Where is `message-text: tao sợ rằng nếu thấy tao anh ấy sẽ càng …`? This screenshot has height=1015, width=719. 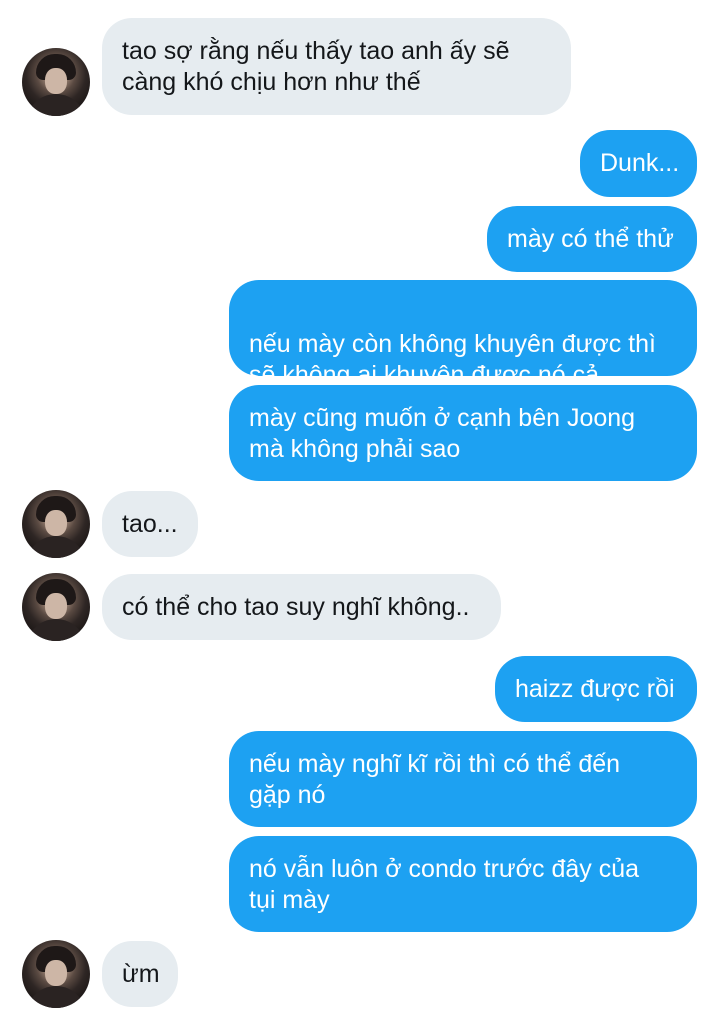
message-text: tao sợ rằng nếu thấy tao anh ấy sẽ càng … is located at coordinates (316, 66).